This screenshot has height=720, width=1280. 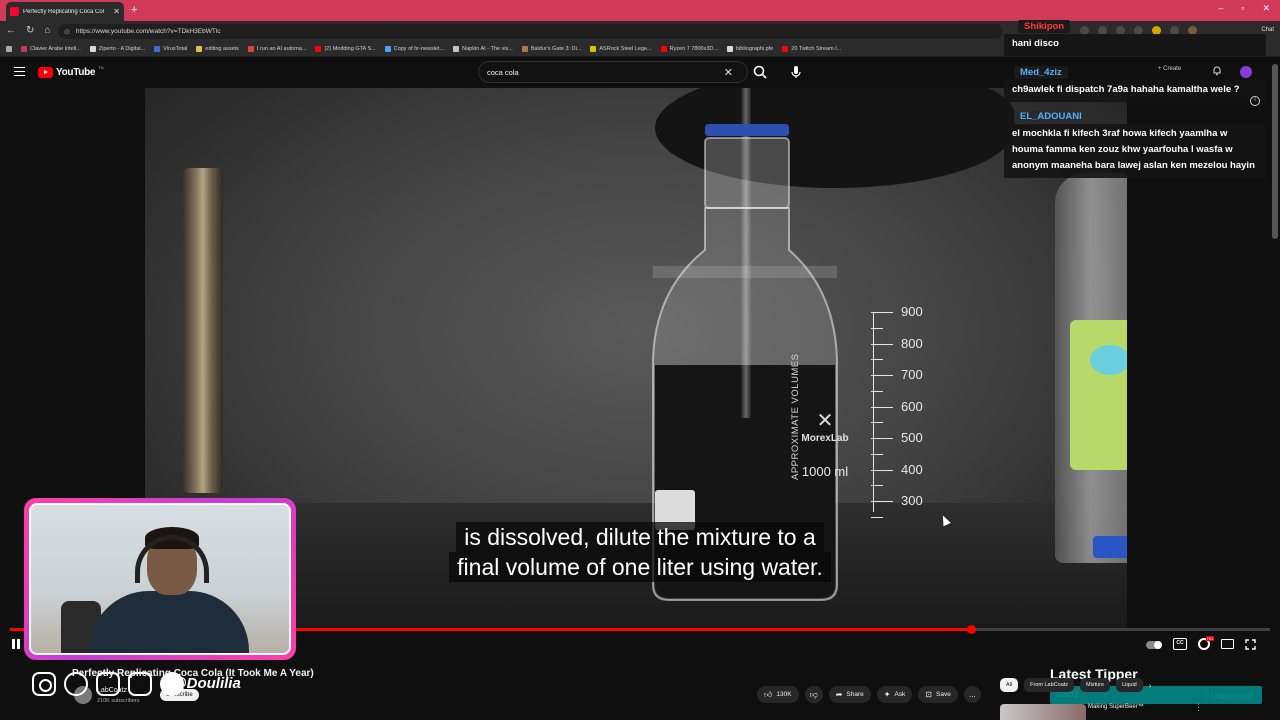 I want to click on window-controls: – ▫ ✕, so click(x=1244, y=8).